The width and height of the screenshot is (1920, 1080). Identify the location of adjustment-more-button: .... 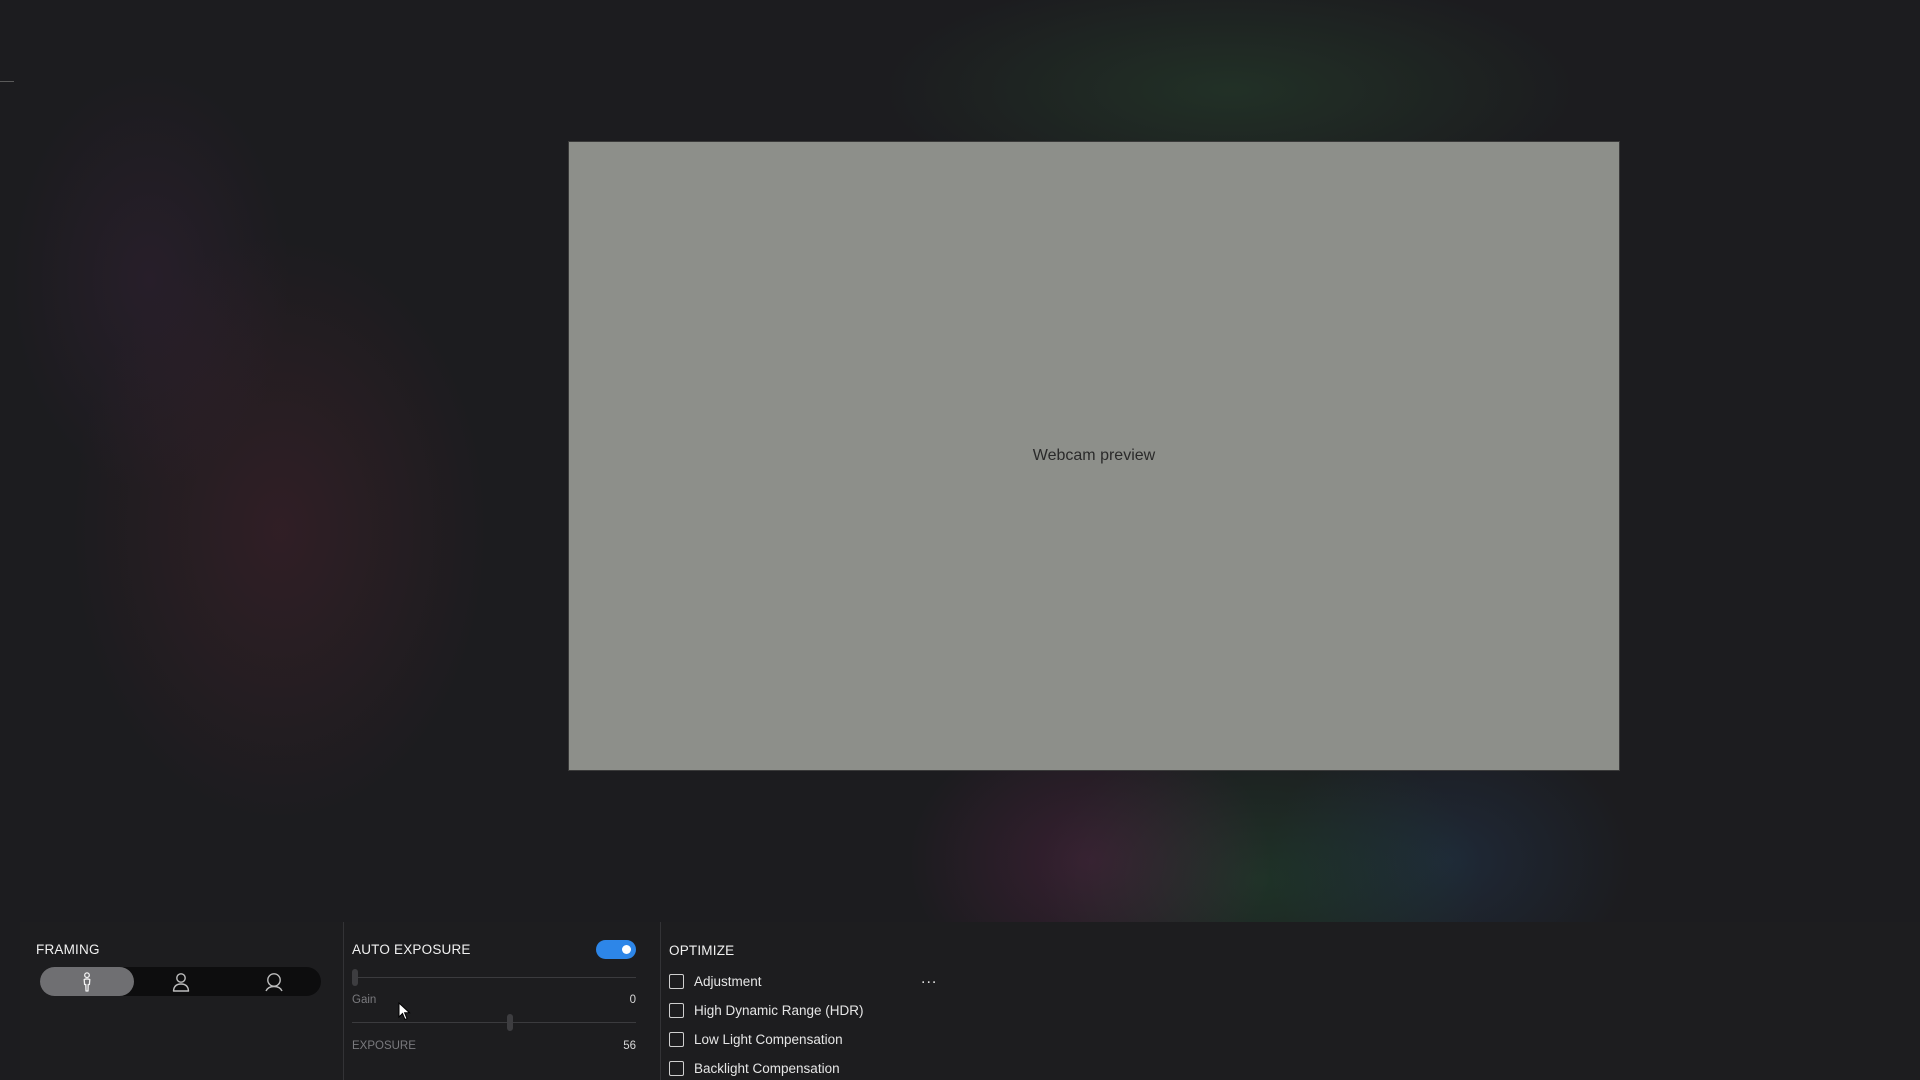
(929, 979).